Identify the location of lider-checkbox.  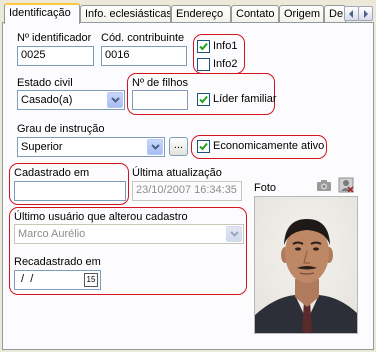
(203, 99).